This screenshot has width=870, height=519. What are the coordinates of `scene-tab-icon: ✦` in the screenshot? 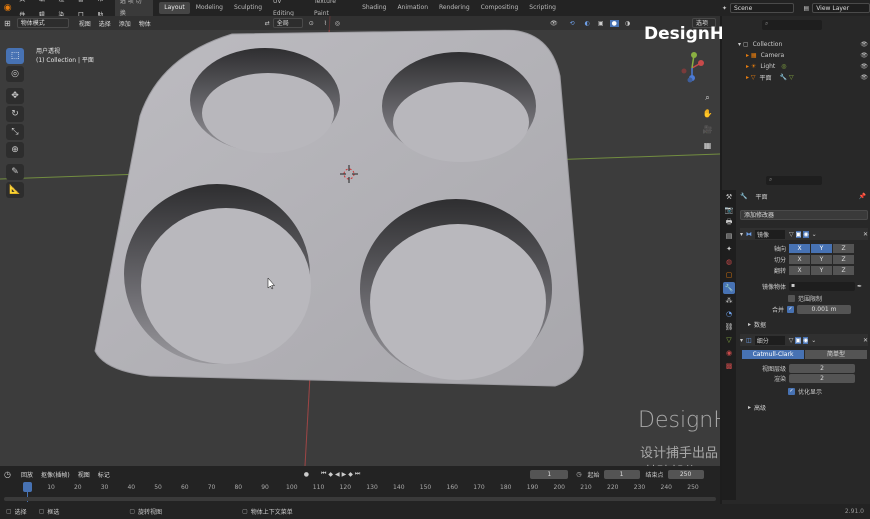 It's located at (729, 249).